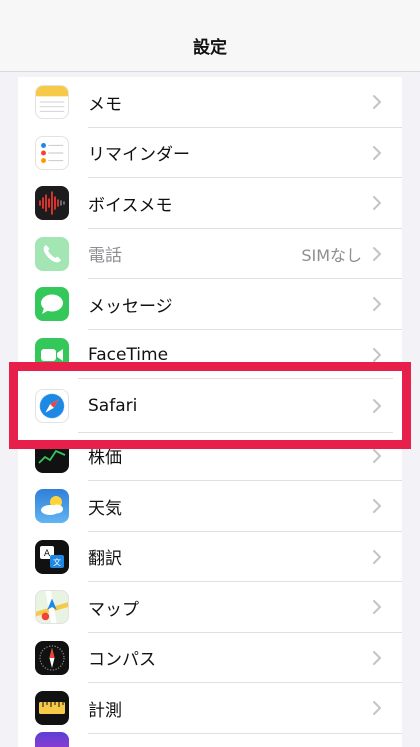 The width and height of the screenshot is (420, 747). I want to click on navigation-bar: 設定, so click(210, 36).